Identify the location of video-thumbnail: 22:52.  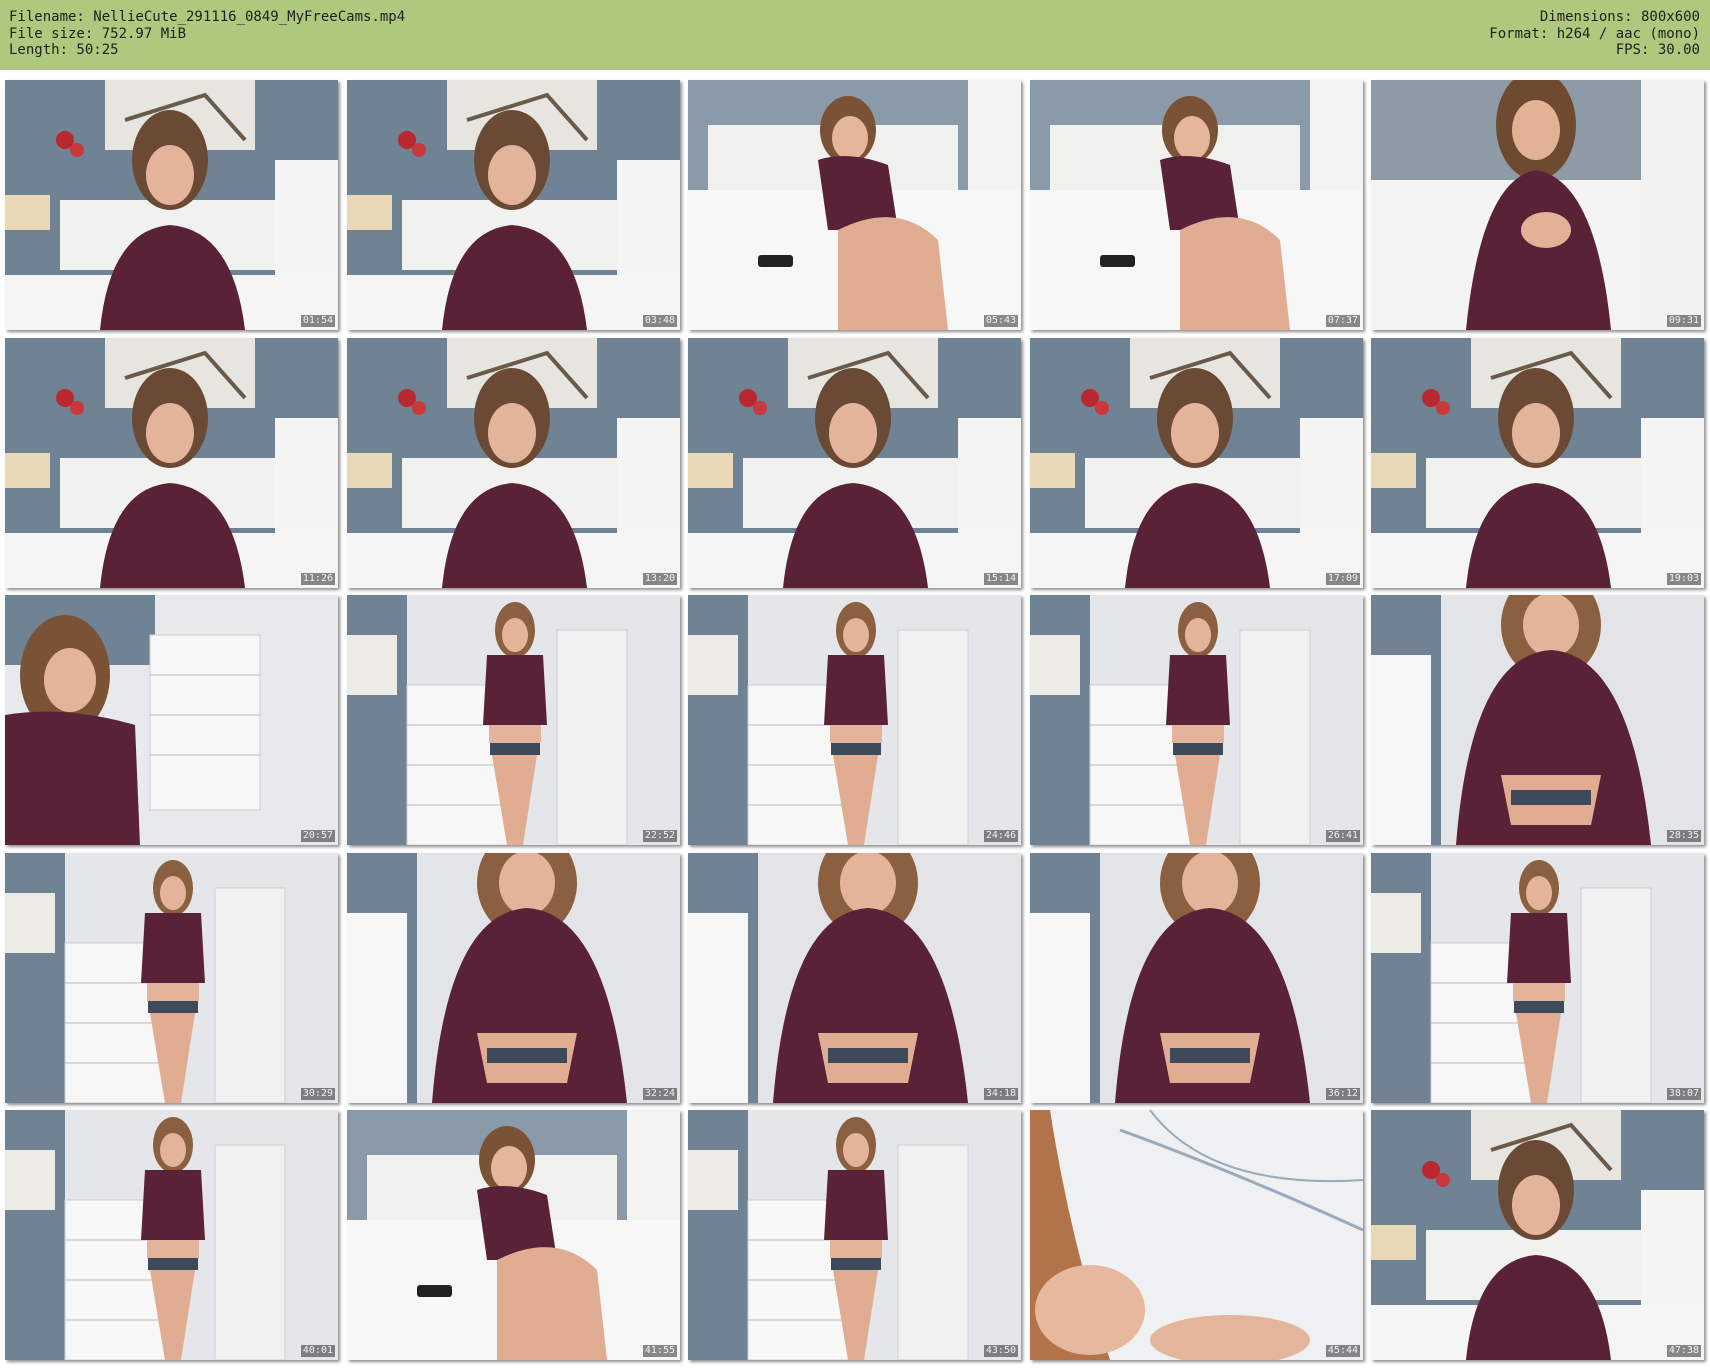
(513, 720).